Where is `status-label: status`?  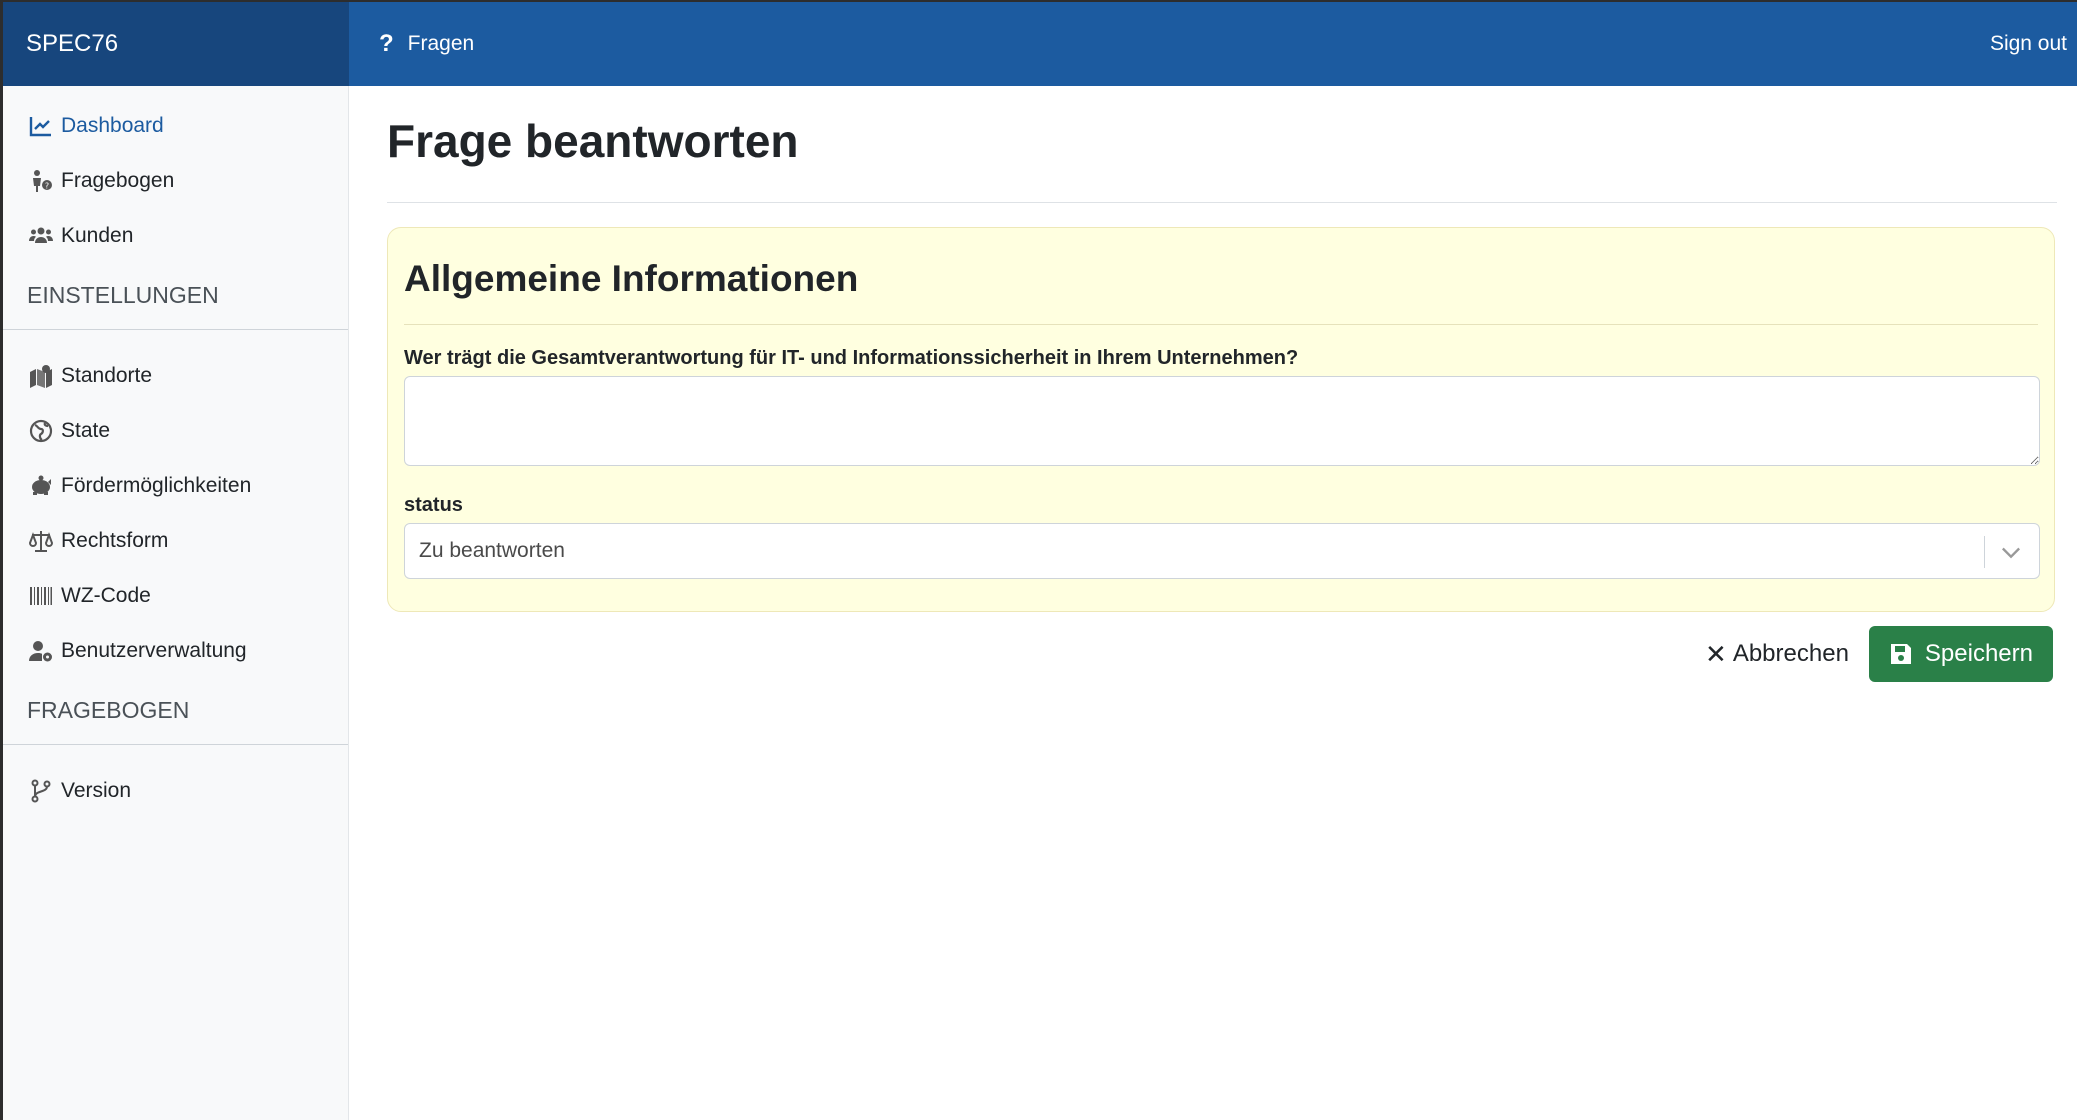 status-label: status is located at coordinates (433, 505).